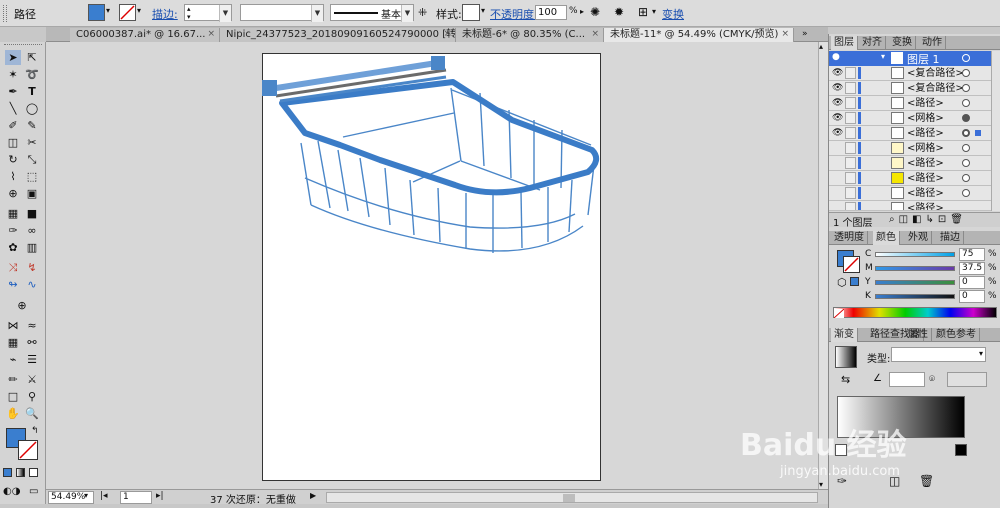  What do you see at coordinates (972, 282) in the screenshot?
I see `yellow-value: 0` at bounding box center [972, 282].